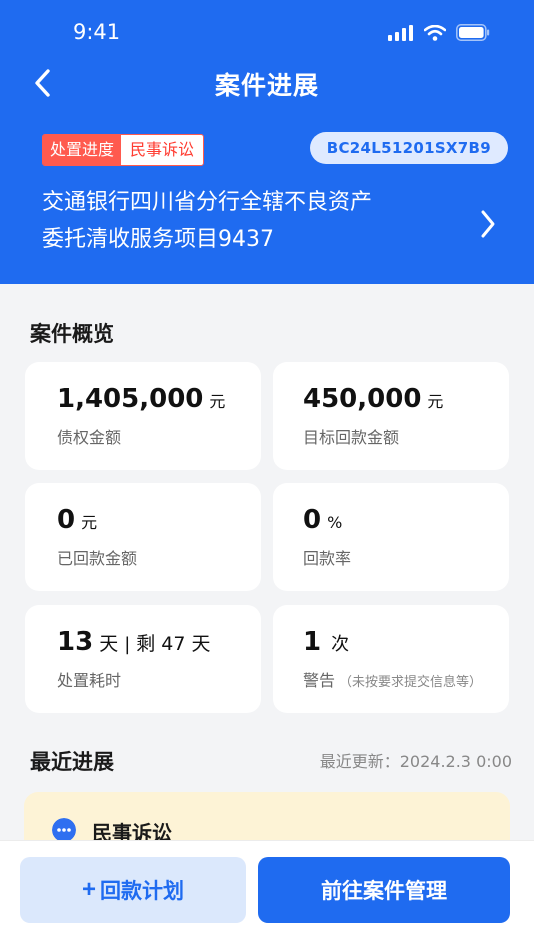 The height and width of the screenshot is (951, 534). I want to click on card-label: 警告 （未按要求提交信息等）, so click(392, 679).